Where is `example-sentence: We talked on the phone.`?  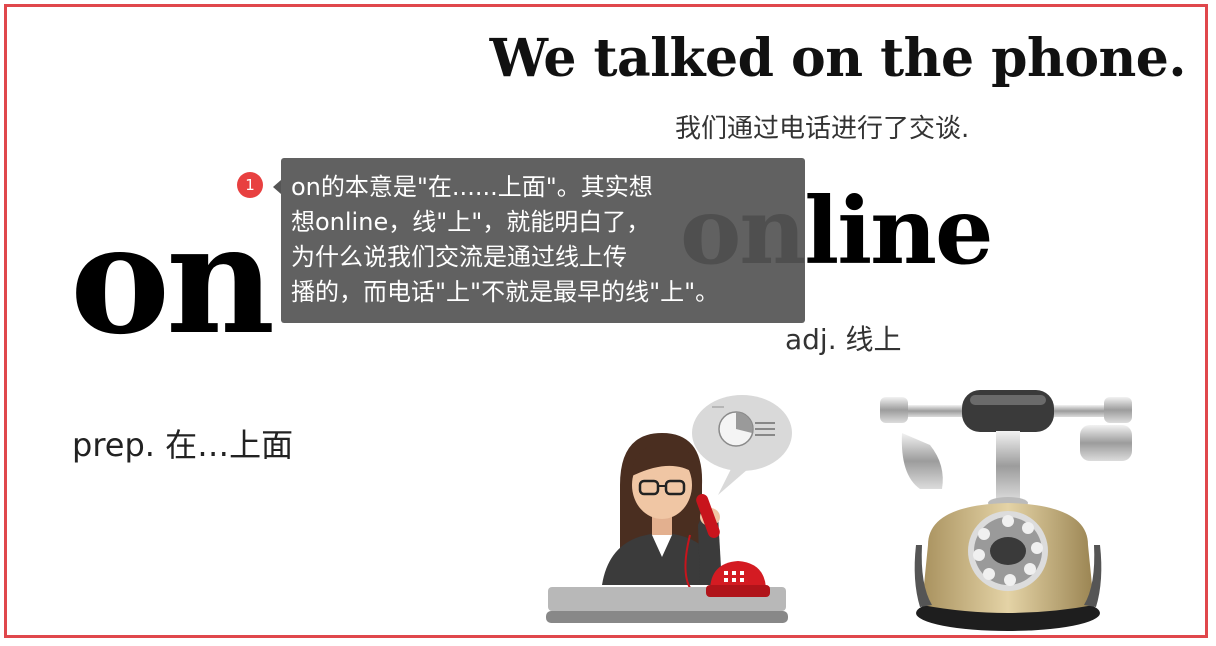 example-sentence: We talked on the phone. is located at coordinates (838, 58).